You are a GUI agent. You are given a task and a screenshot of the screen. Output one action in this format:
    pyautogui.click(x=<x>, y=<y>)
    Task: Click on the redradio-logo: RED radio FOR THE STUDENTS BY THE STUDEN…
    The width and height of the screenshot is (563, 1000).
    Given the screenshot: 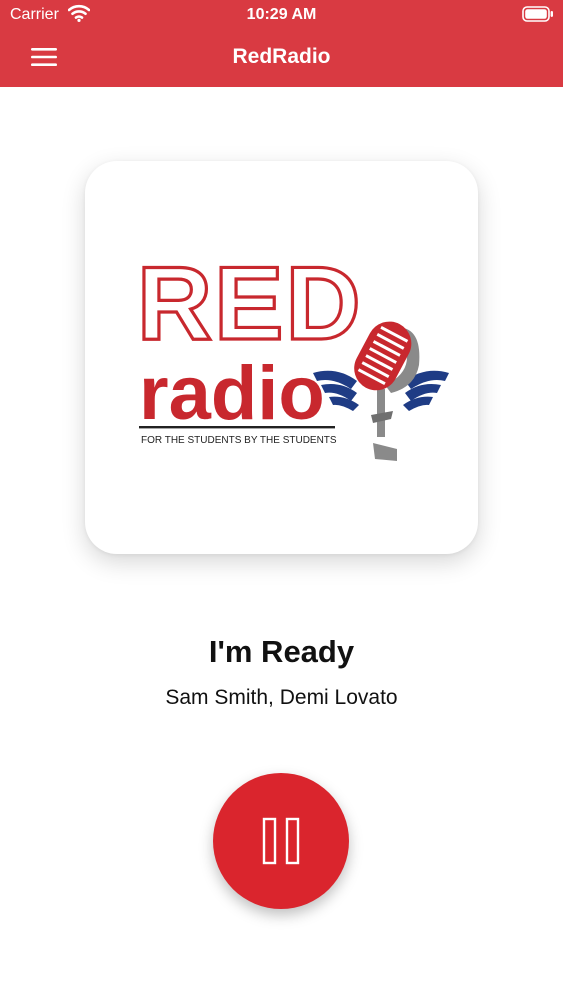 What is the action you would take?
    pyautogui.click(x=292, y=352)
    